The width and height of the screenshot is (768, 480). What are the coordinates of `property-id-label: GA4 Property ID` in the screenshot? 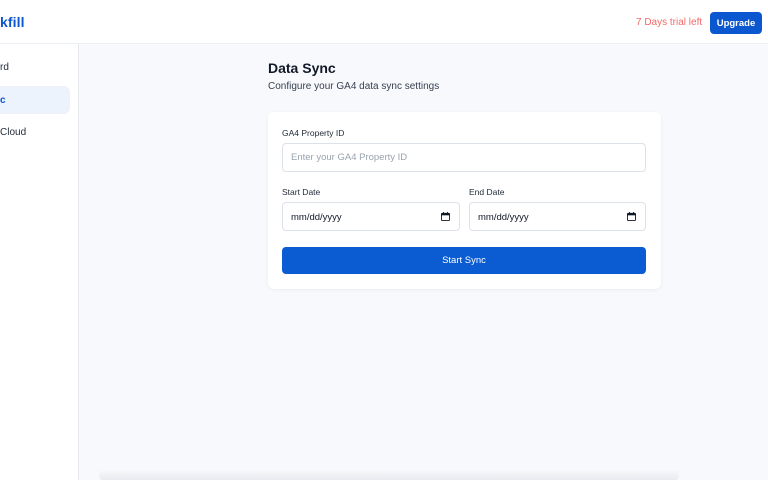 It's located at (313, 133).